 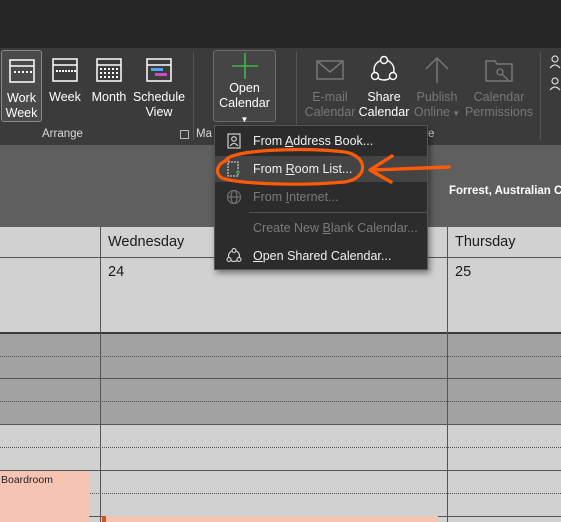 I want to click on window-title-bar, so click(x=280, y=24).